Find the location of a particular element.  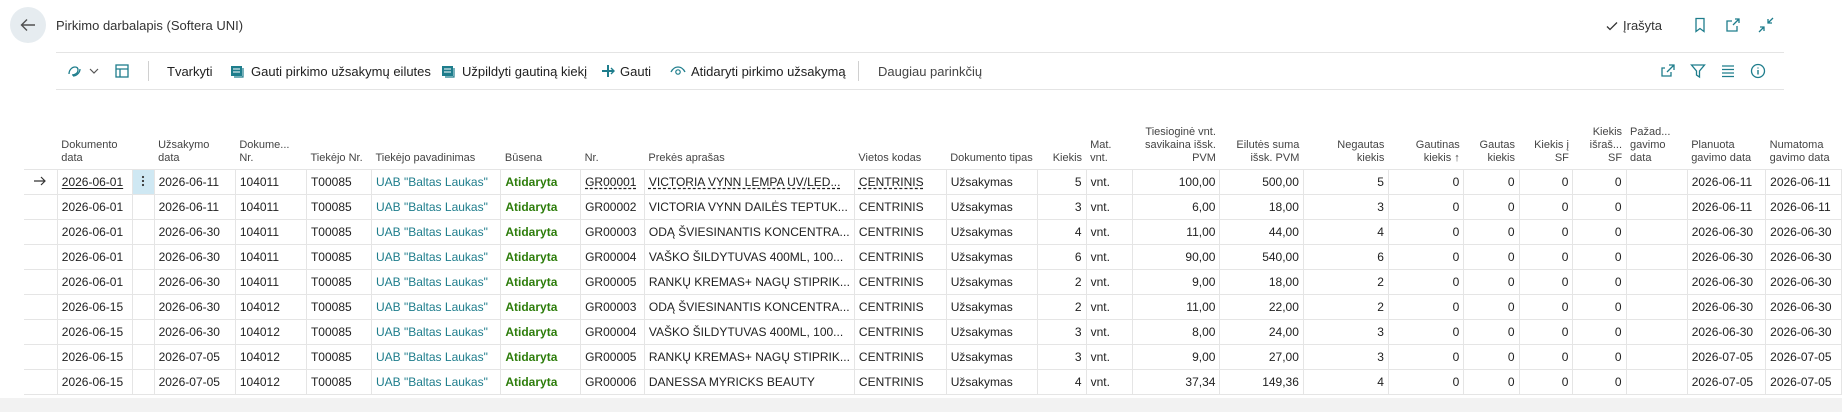

cell: 9,00 is located at coordinates (1176, 357).